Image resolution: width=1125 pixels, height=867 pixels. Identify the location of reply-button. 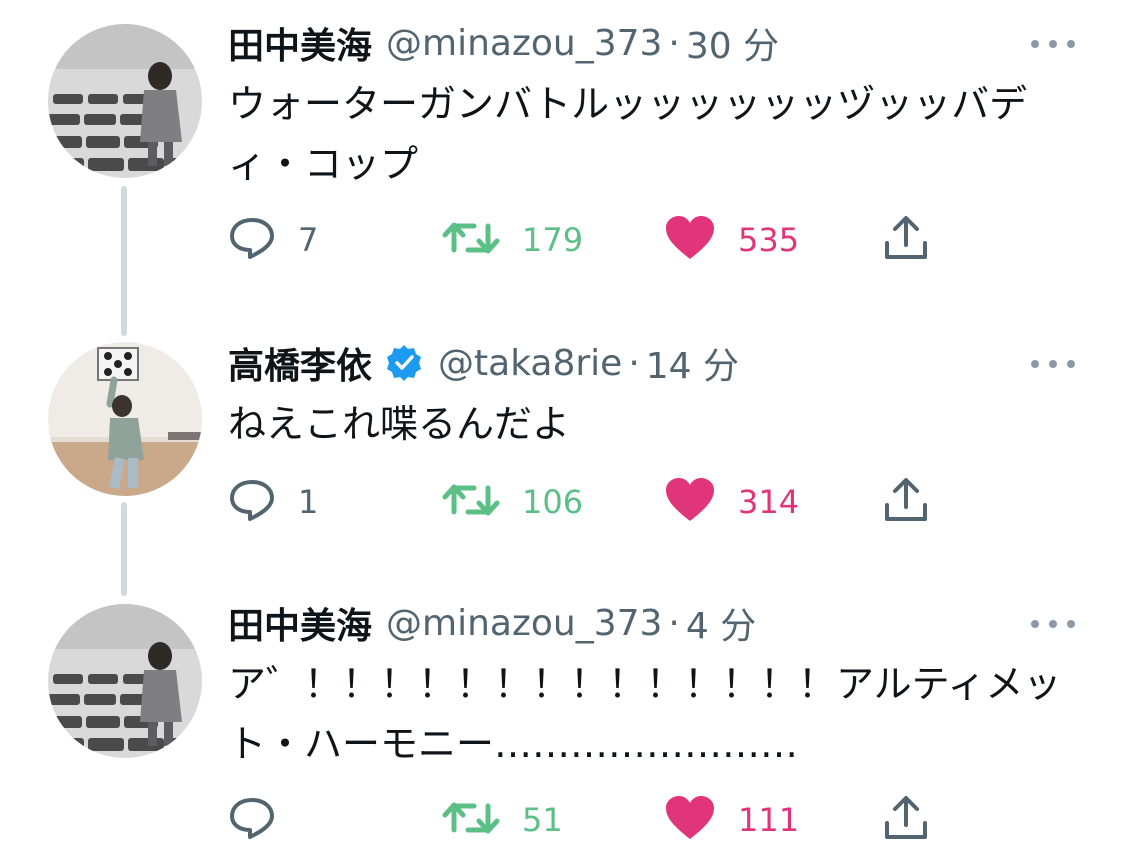
(263, 820).